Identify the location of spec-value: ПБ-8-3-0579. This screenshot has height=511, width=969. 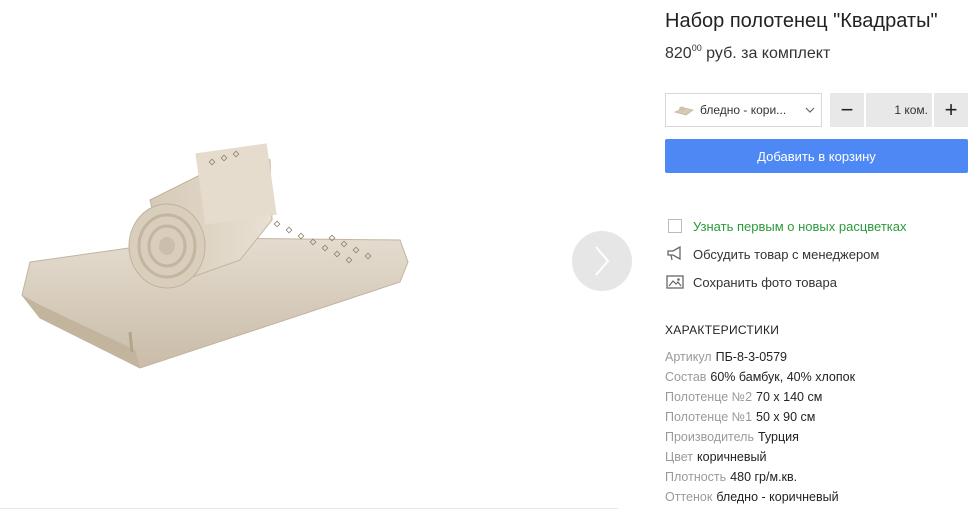
(751, 357).